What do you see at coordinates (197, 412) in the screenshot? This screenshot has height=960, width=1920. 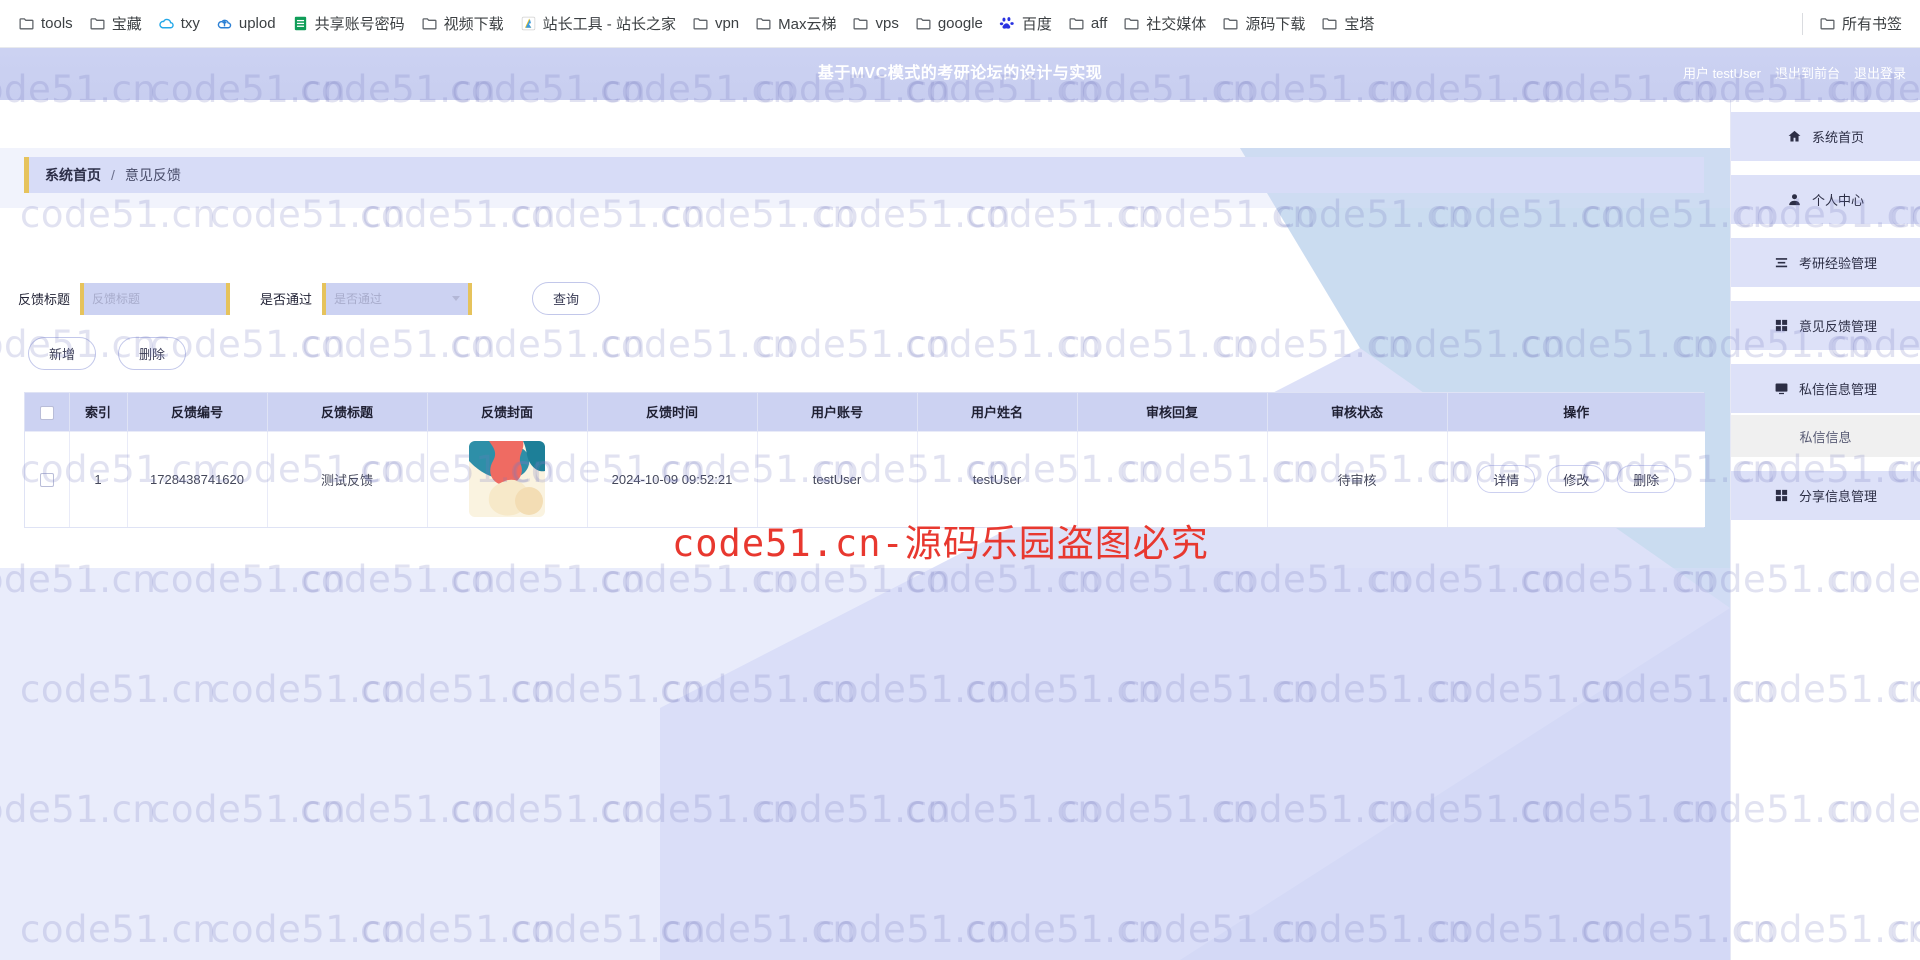 I see `col-feedback-no: 反馈编号` at bounding box center [197, 412].